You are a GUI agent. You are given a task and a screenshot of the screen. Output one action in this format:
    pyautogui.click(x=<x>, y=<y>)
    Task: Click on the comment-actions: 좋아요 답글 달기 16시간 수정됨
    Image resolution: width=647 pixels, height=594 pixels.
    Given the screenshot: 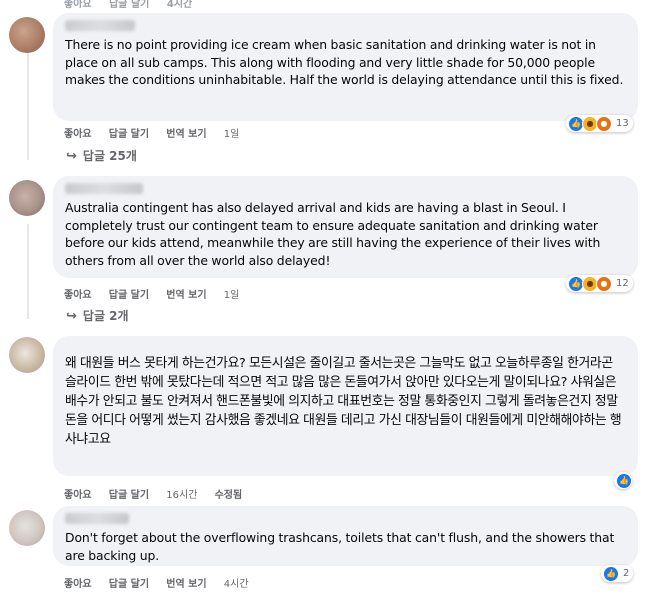 What is the action you would take?
    pyautogui.click(x=160, y=493)
    